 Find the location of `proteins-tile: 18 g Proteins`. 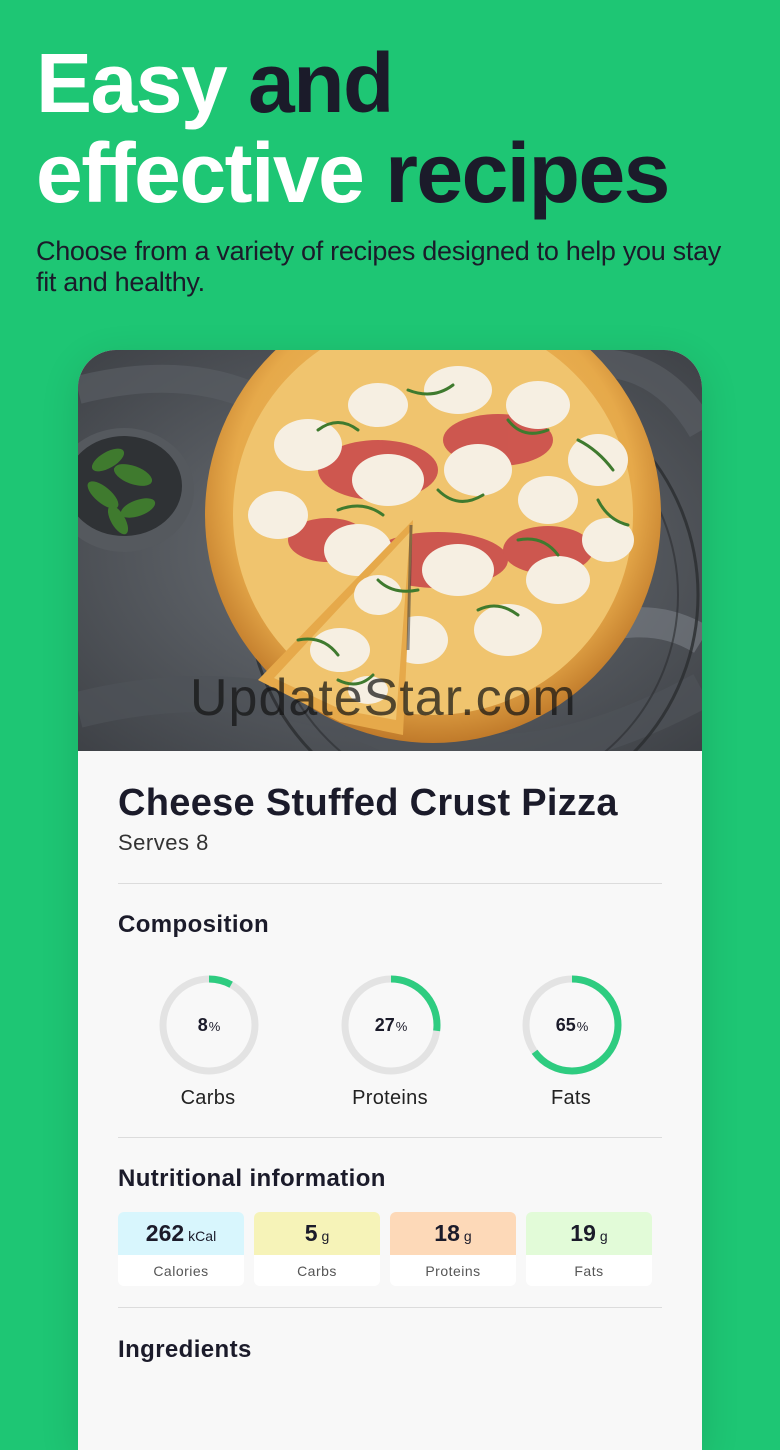

proteins-tile: 18 g Proteins is located at coordinates (453, 1249).